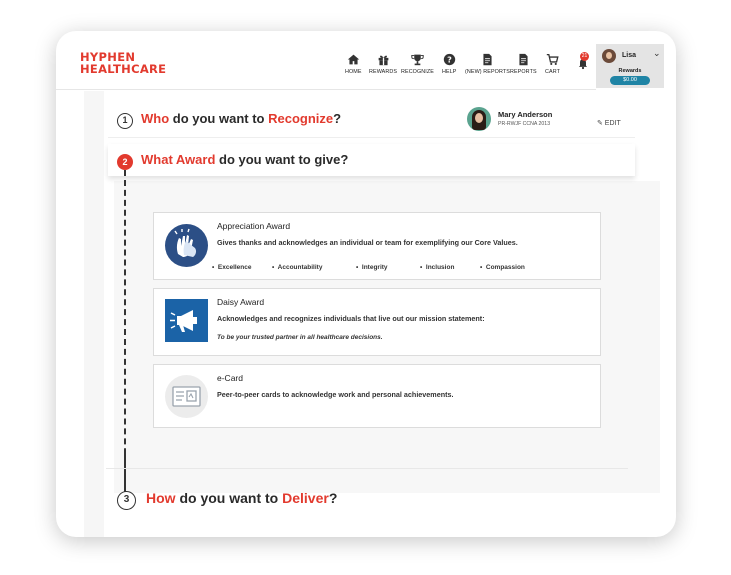 The height and width of the screenshot is (575, 731). I want to click on award-title: Daisy Award, so click(241, 302).